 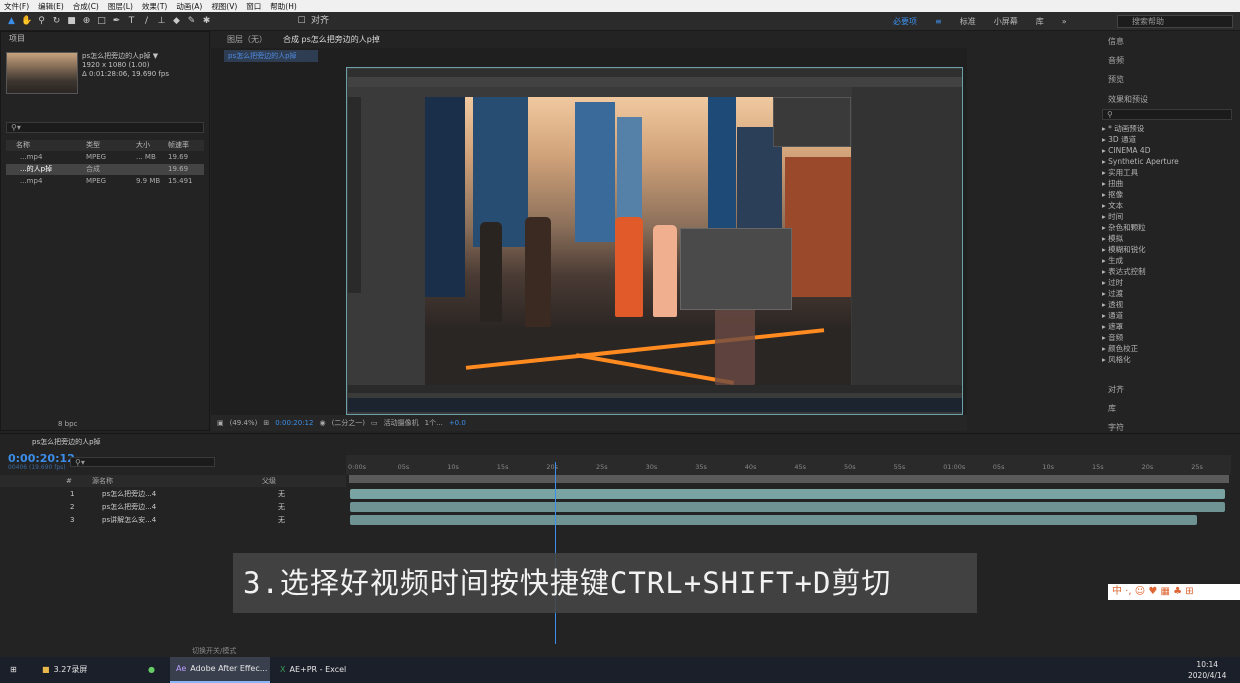 What do you see at coordinates (1168, 293) in the screenshot?
I see `effect-category: ▸ 过渡` at bounding box center [1168, 293].